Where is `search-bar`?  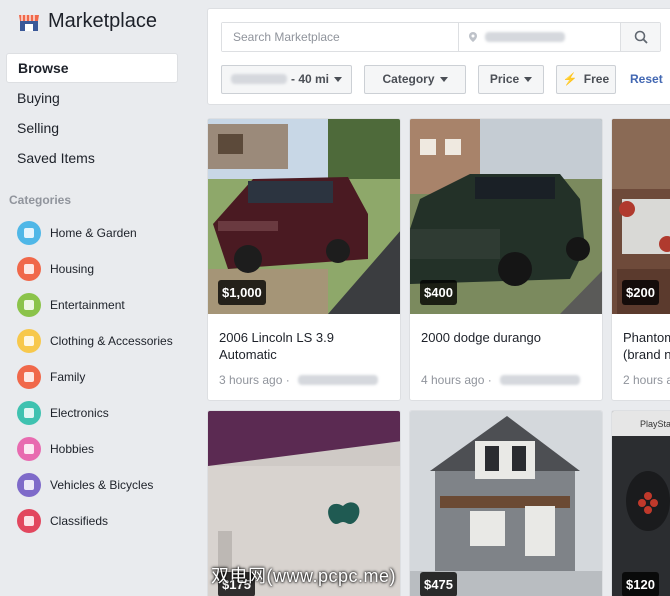
search-bar is located at coordinates (441, 37).